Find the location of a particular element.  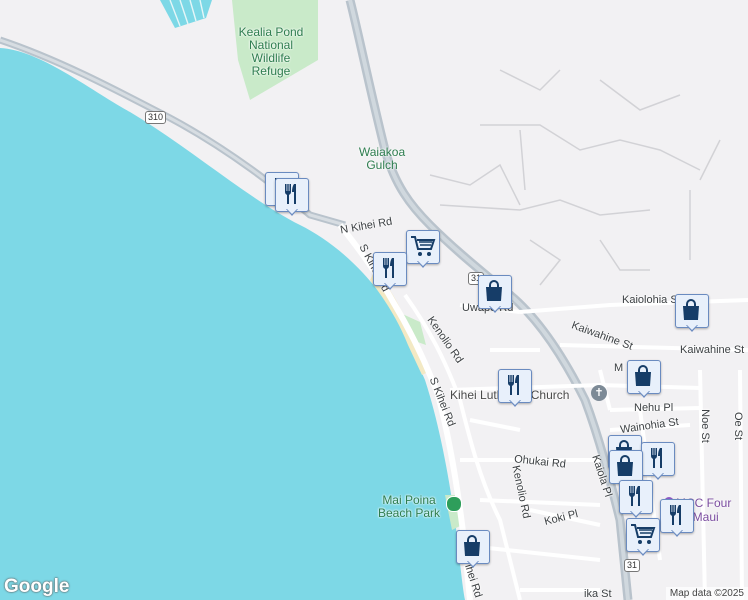

church-icon: ✝ is located at coordinates (599, 393).